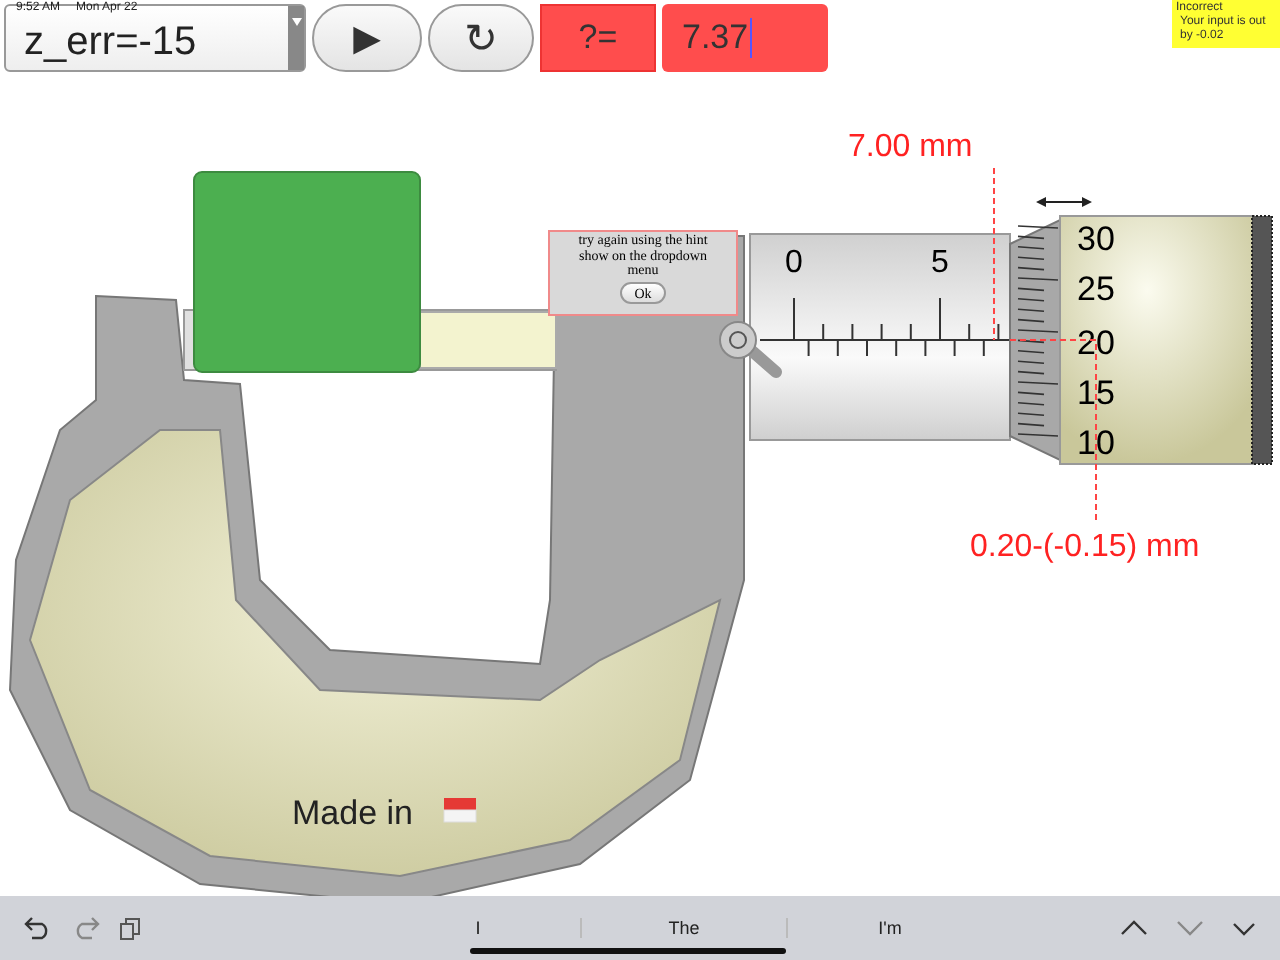  I want to click on reset-button: ↻, so click(481, 38).